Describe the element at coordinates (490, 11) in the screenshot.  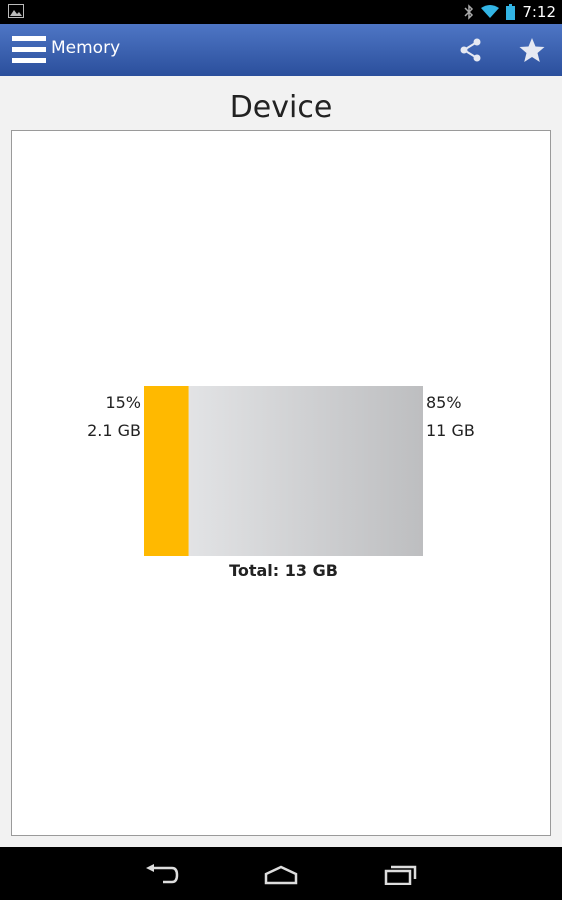
I see `wifi-icon` at that location.